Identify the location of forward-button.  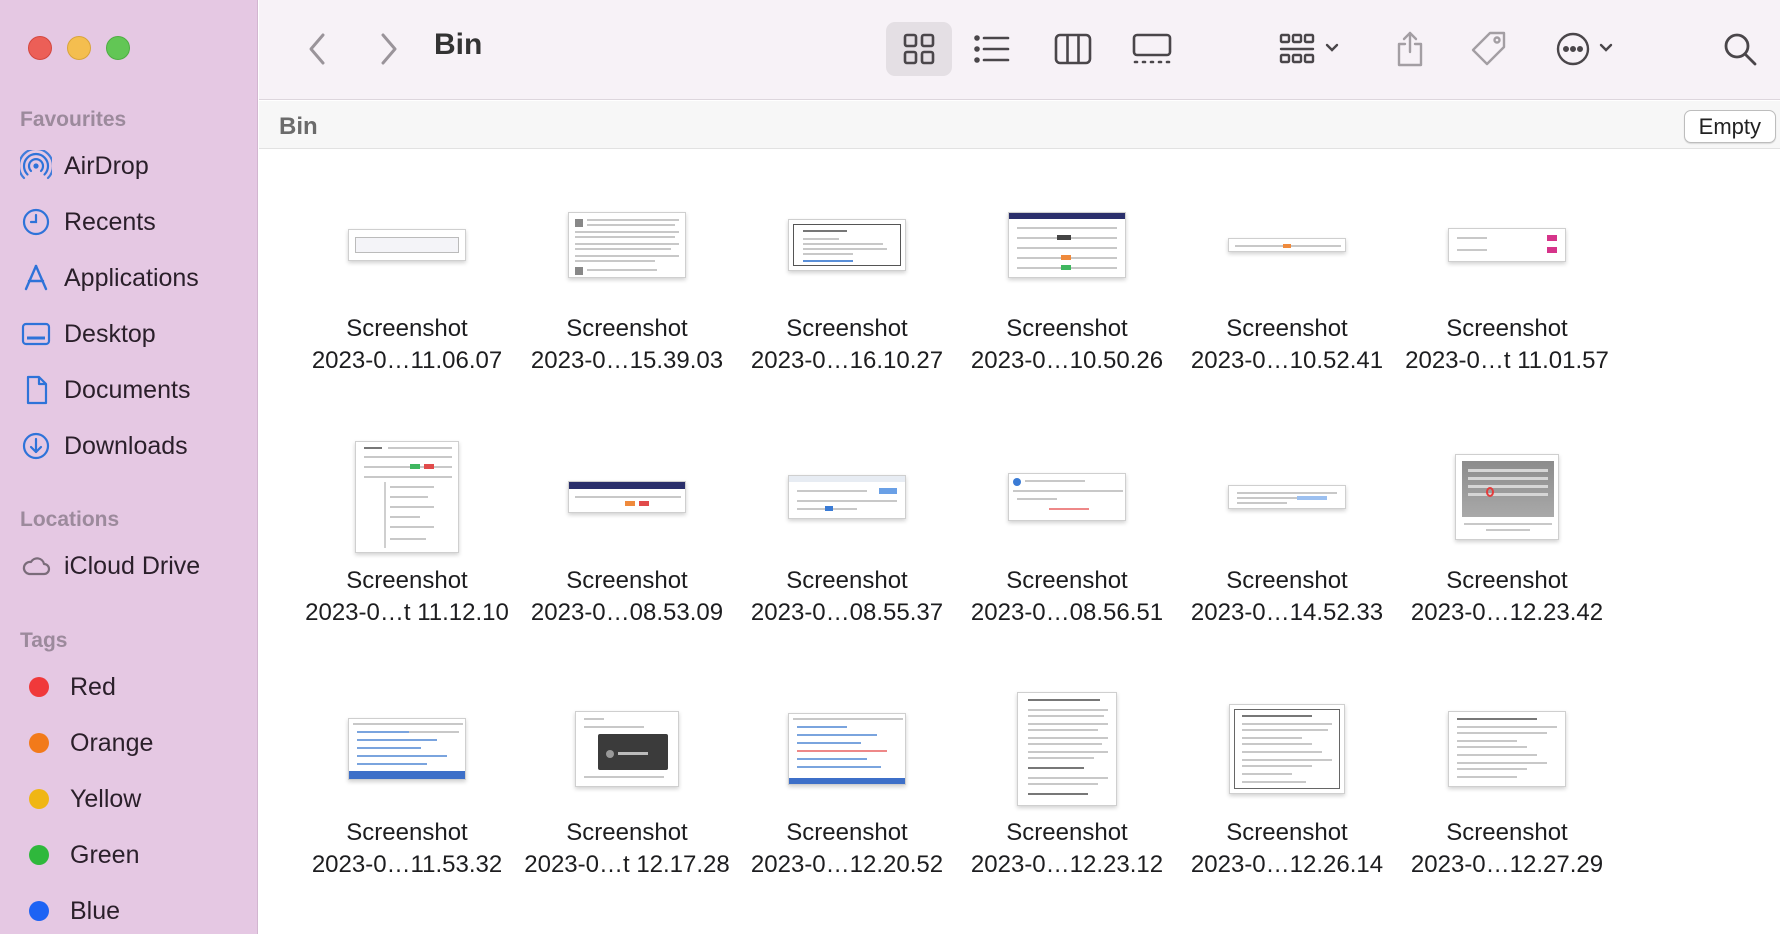
(389, 49).